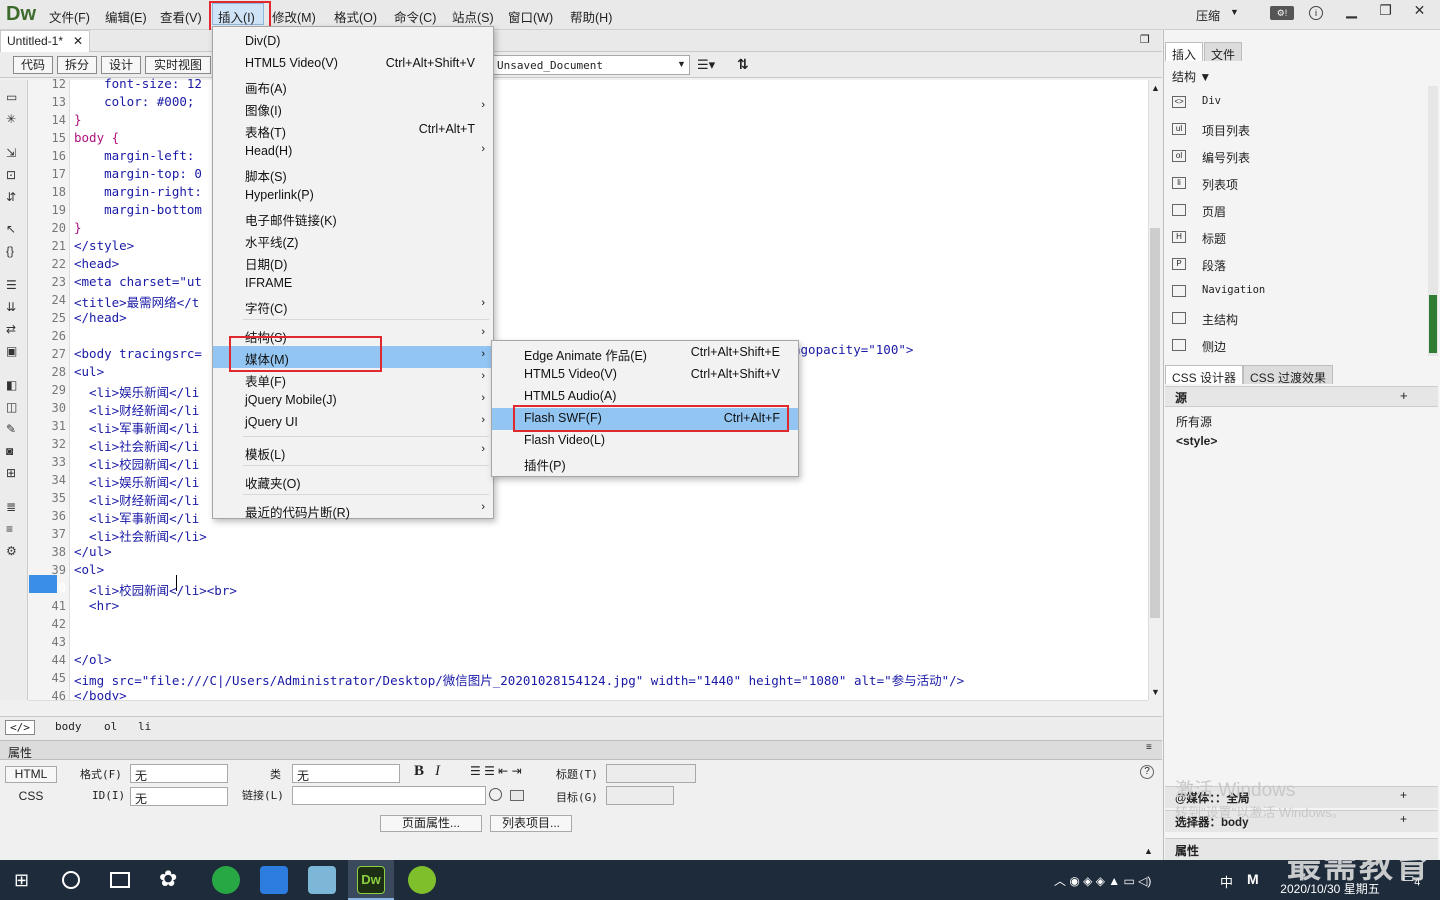  Describe the element at coordinates (144, 726) in the screenshot. I see `tag-selector-item: li` at that location.